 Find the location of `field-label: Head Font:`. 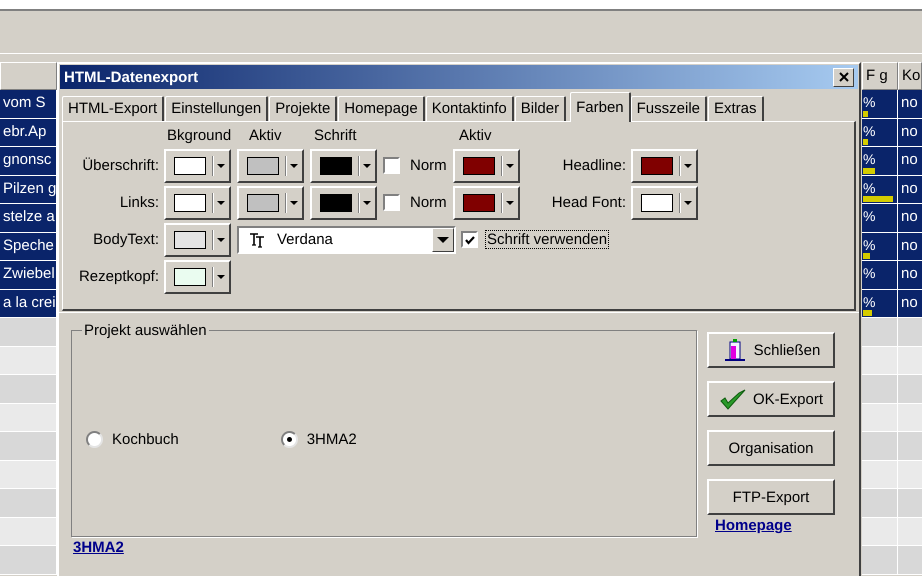

field-label: Head Font: is located at coordinates (588, 202).